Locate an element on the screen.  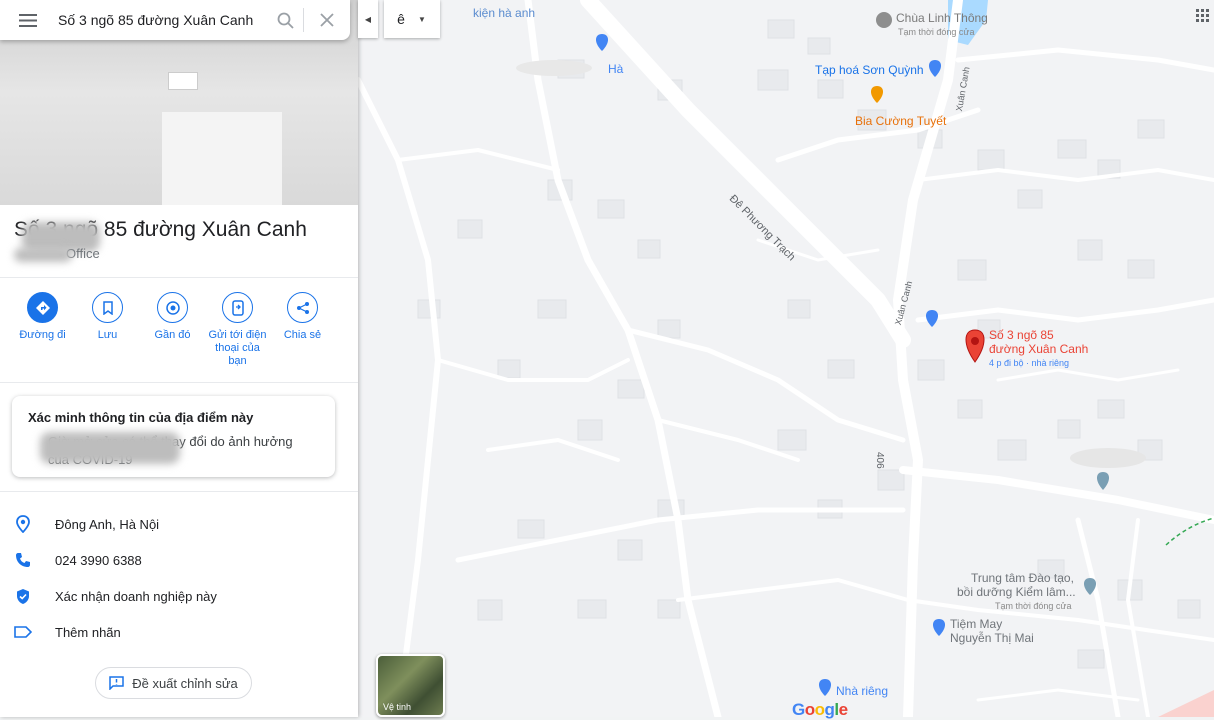
share-icon is located at coordinates (302, 307).